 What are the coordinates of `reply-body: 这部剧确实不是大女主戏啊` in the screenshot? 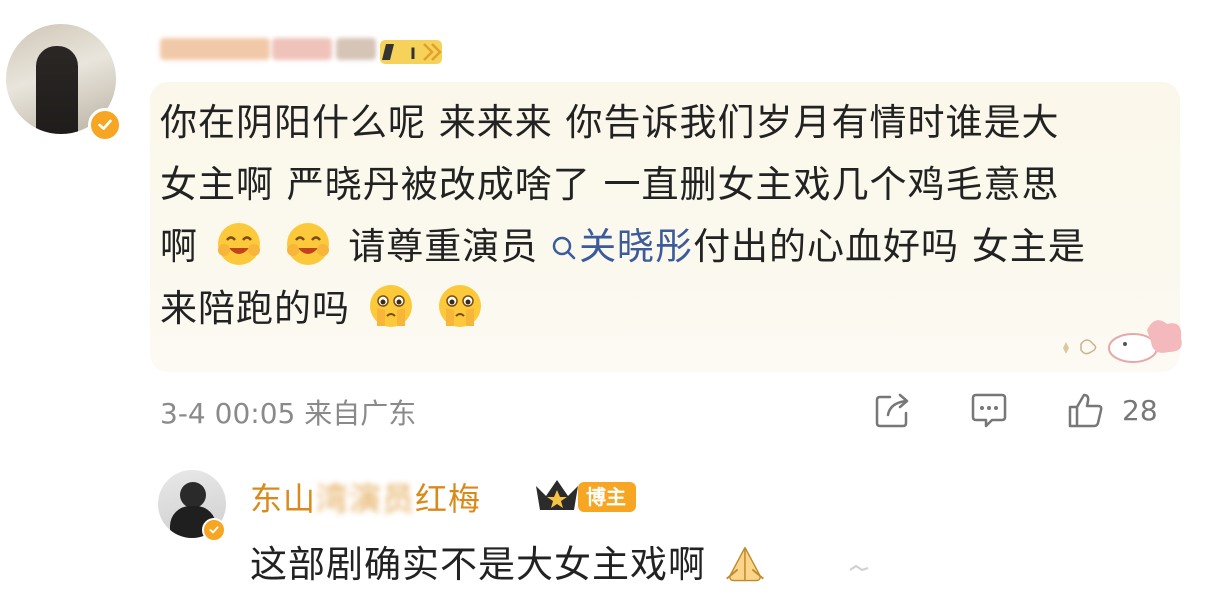 It's located at (510, 561).